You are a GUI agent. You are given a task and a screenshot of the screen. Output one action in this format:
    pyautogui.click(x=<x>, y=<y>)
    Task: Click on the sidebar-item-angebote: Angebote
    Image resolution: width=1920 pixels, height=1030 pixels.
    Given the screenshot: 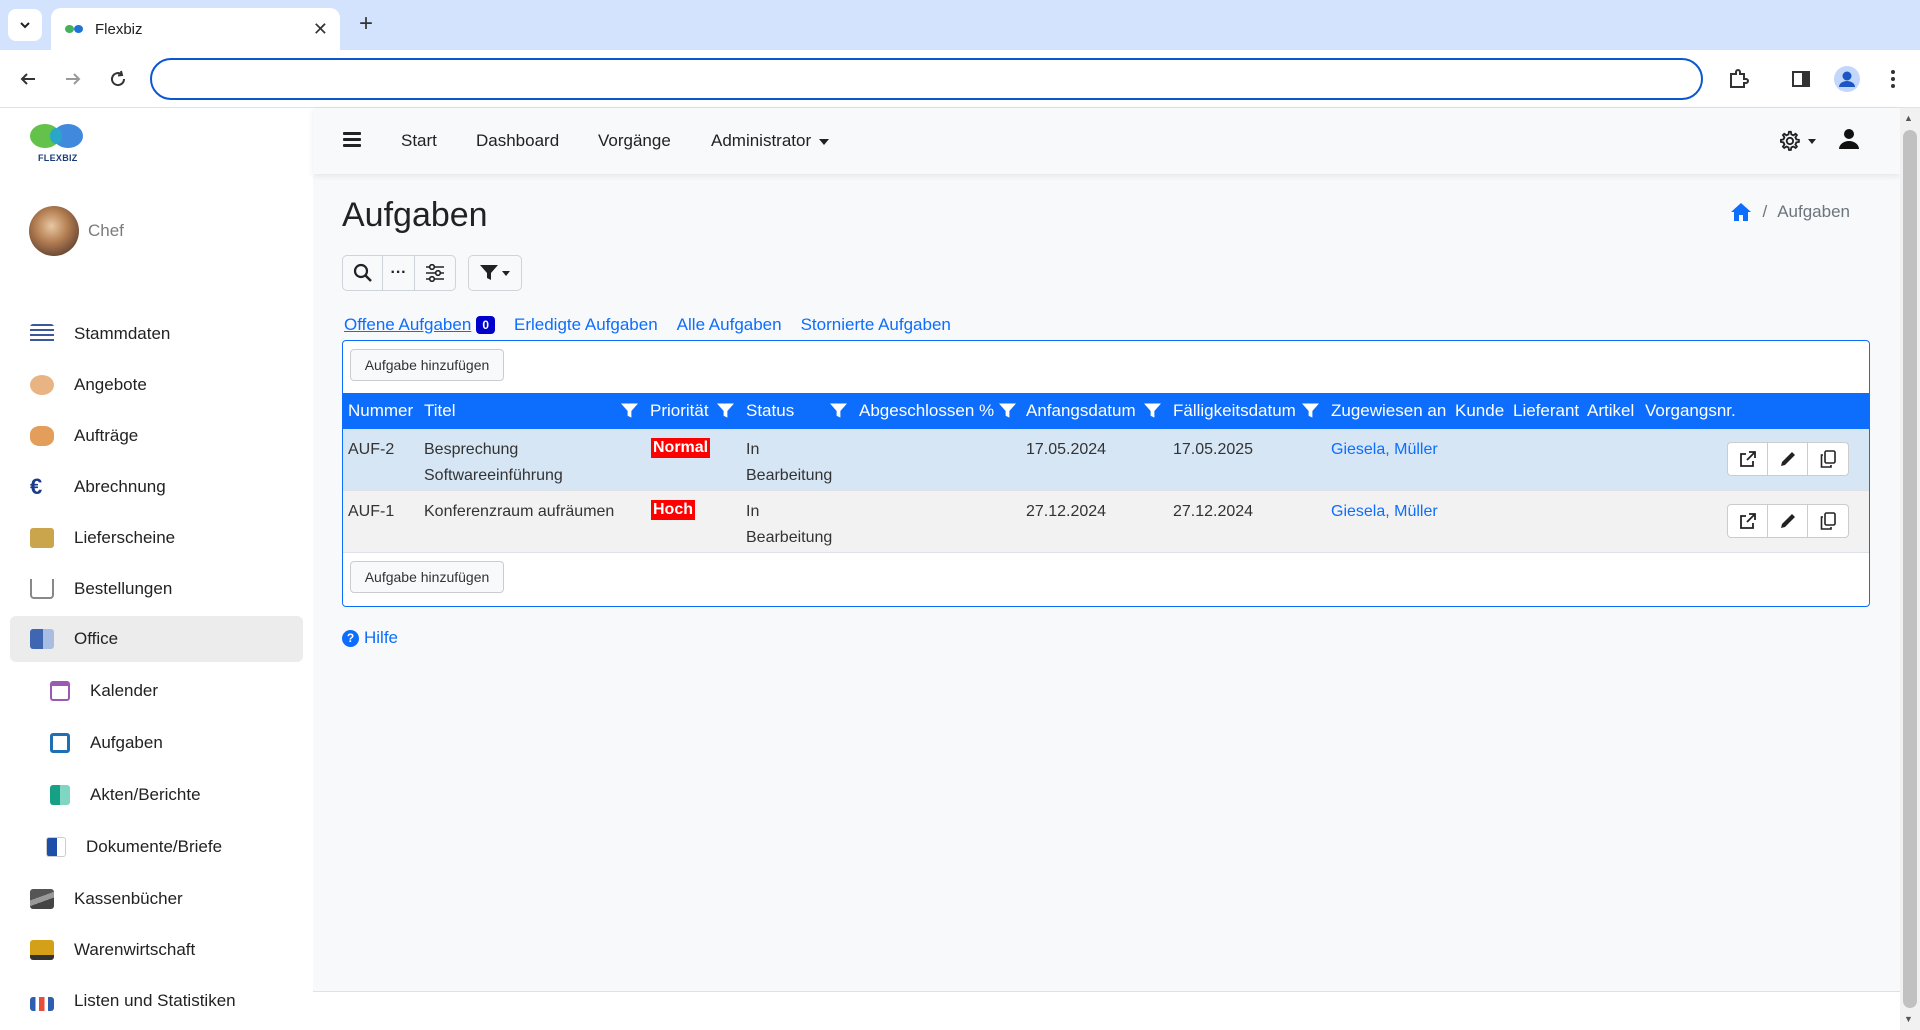 What is the action you would take?
    pyautogui.click(x=156, y=384)
    